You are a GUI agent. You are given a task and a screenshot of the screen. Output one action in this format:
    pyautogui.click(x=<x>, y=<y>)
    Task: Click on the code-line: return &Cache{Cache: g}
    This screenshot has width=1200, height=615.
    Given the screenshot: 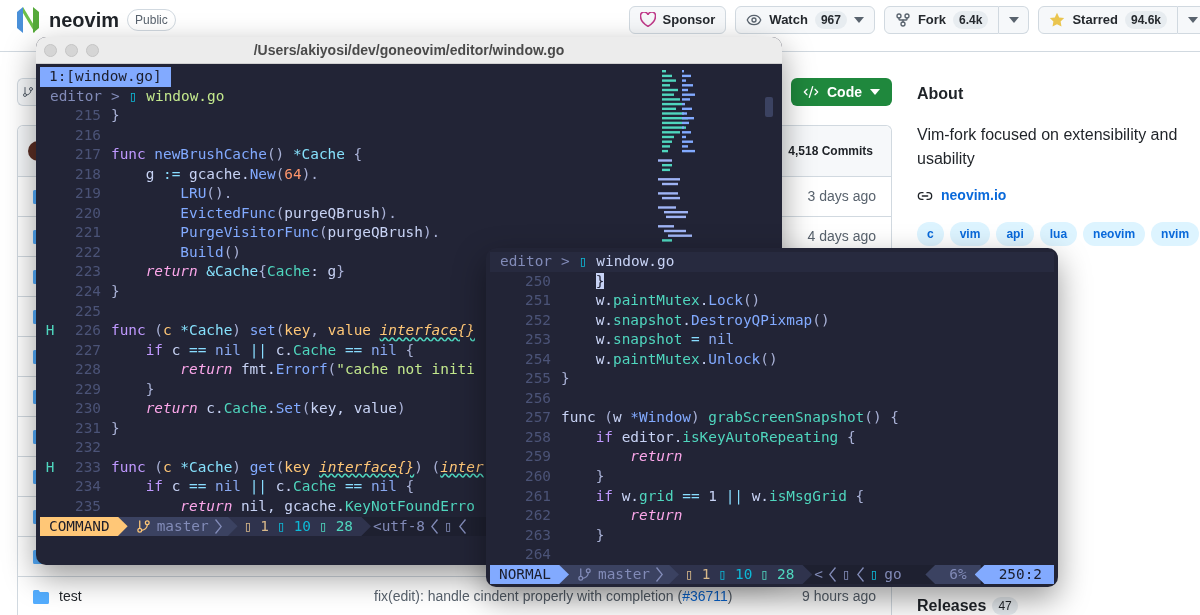 What is the action you would take?
    pyautogui.click(x=244, y=272)
    